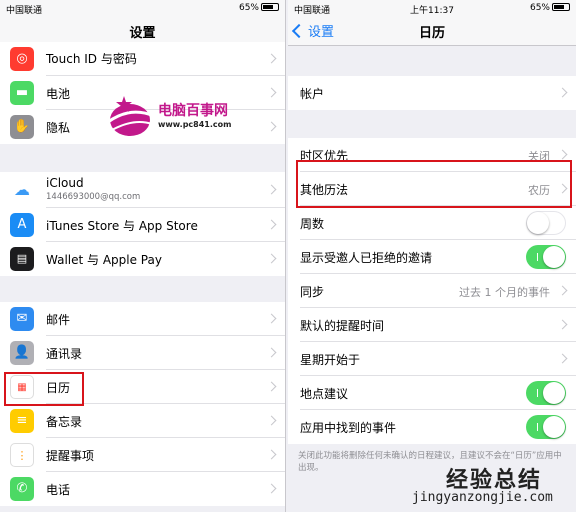 Image resolution: width=576 pixels, height=512 pixels. Describe the element at coordinates (131, 116) in the screenshot. I see `watermark-logo-icon` at that location.